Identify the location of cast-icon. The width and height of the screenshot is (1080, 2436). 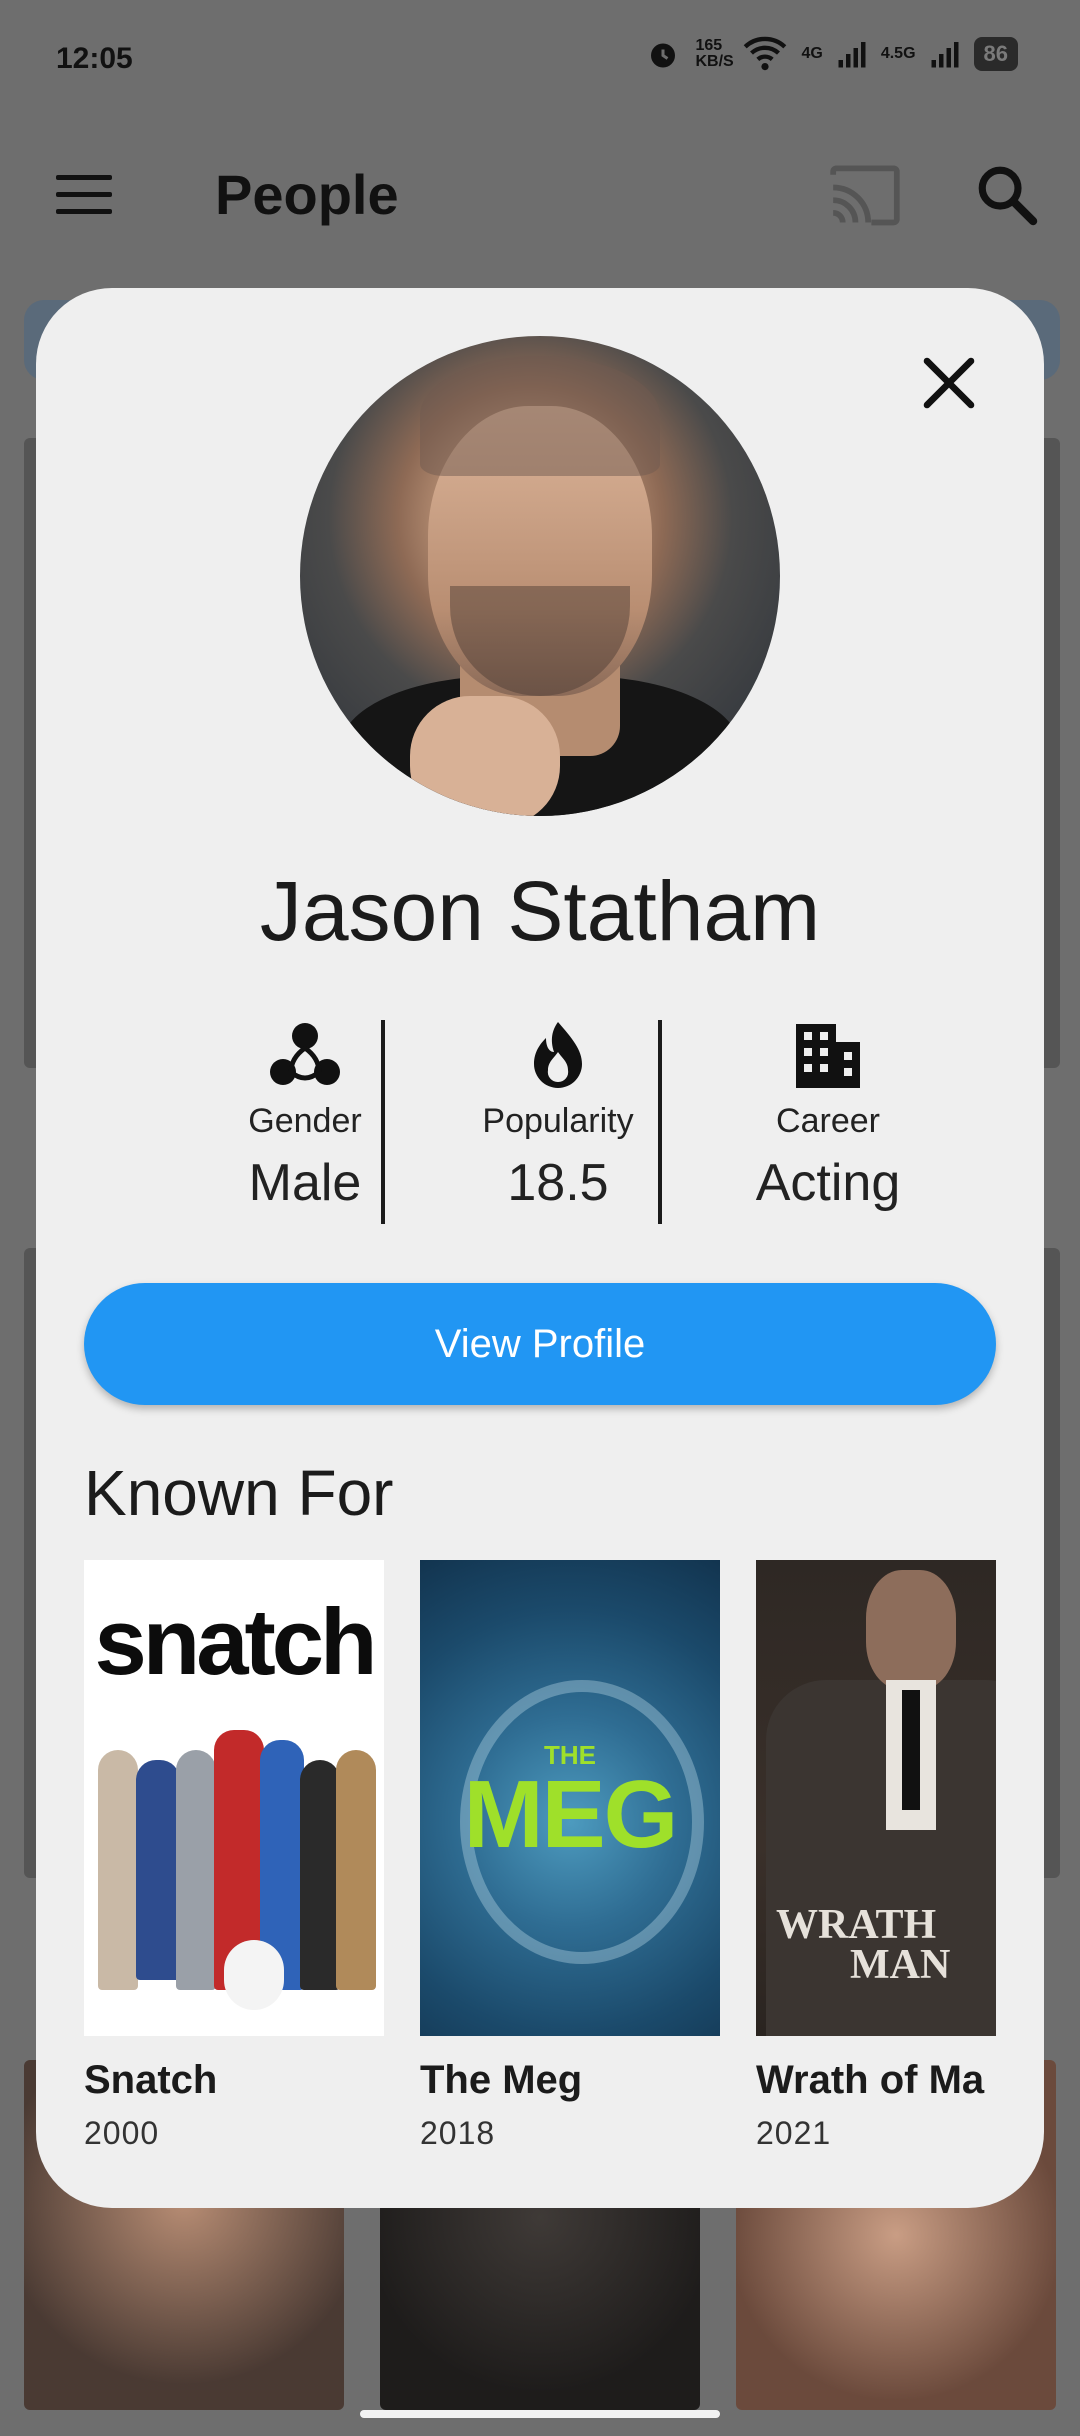
(865, 197).